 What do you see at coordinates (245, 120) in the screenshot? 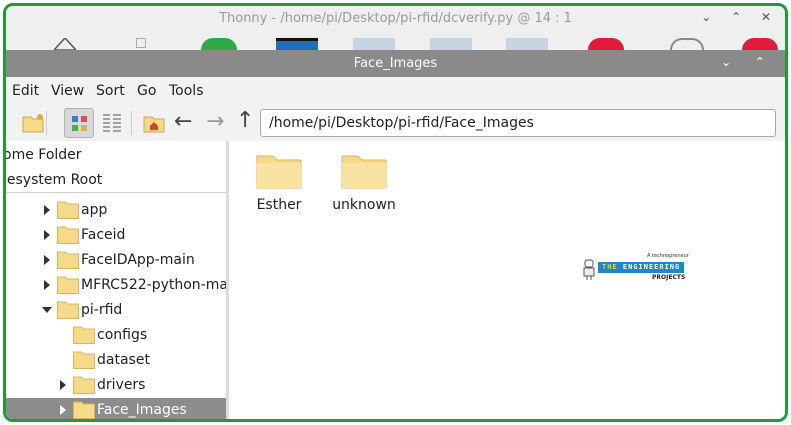
I see `up-arrow-icon: ↑` at bounding box center [245, 120].